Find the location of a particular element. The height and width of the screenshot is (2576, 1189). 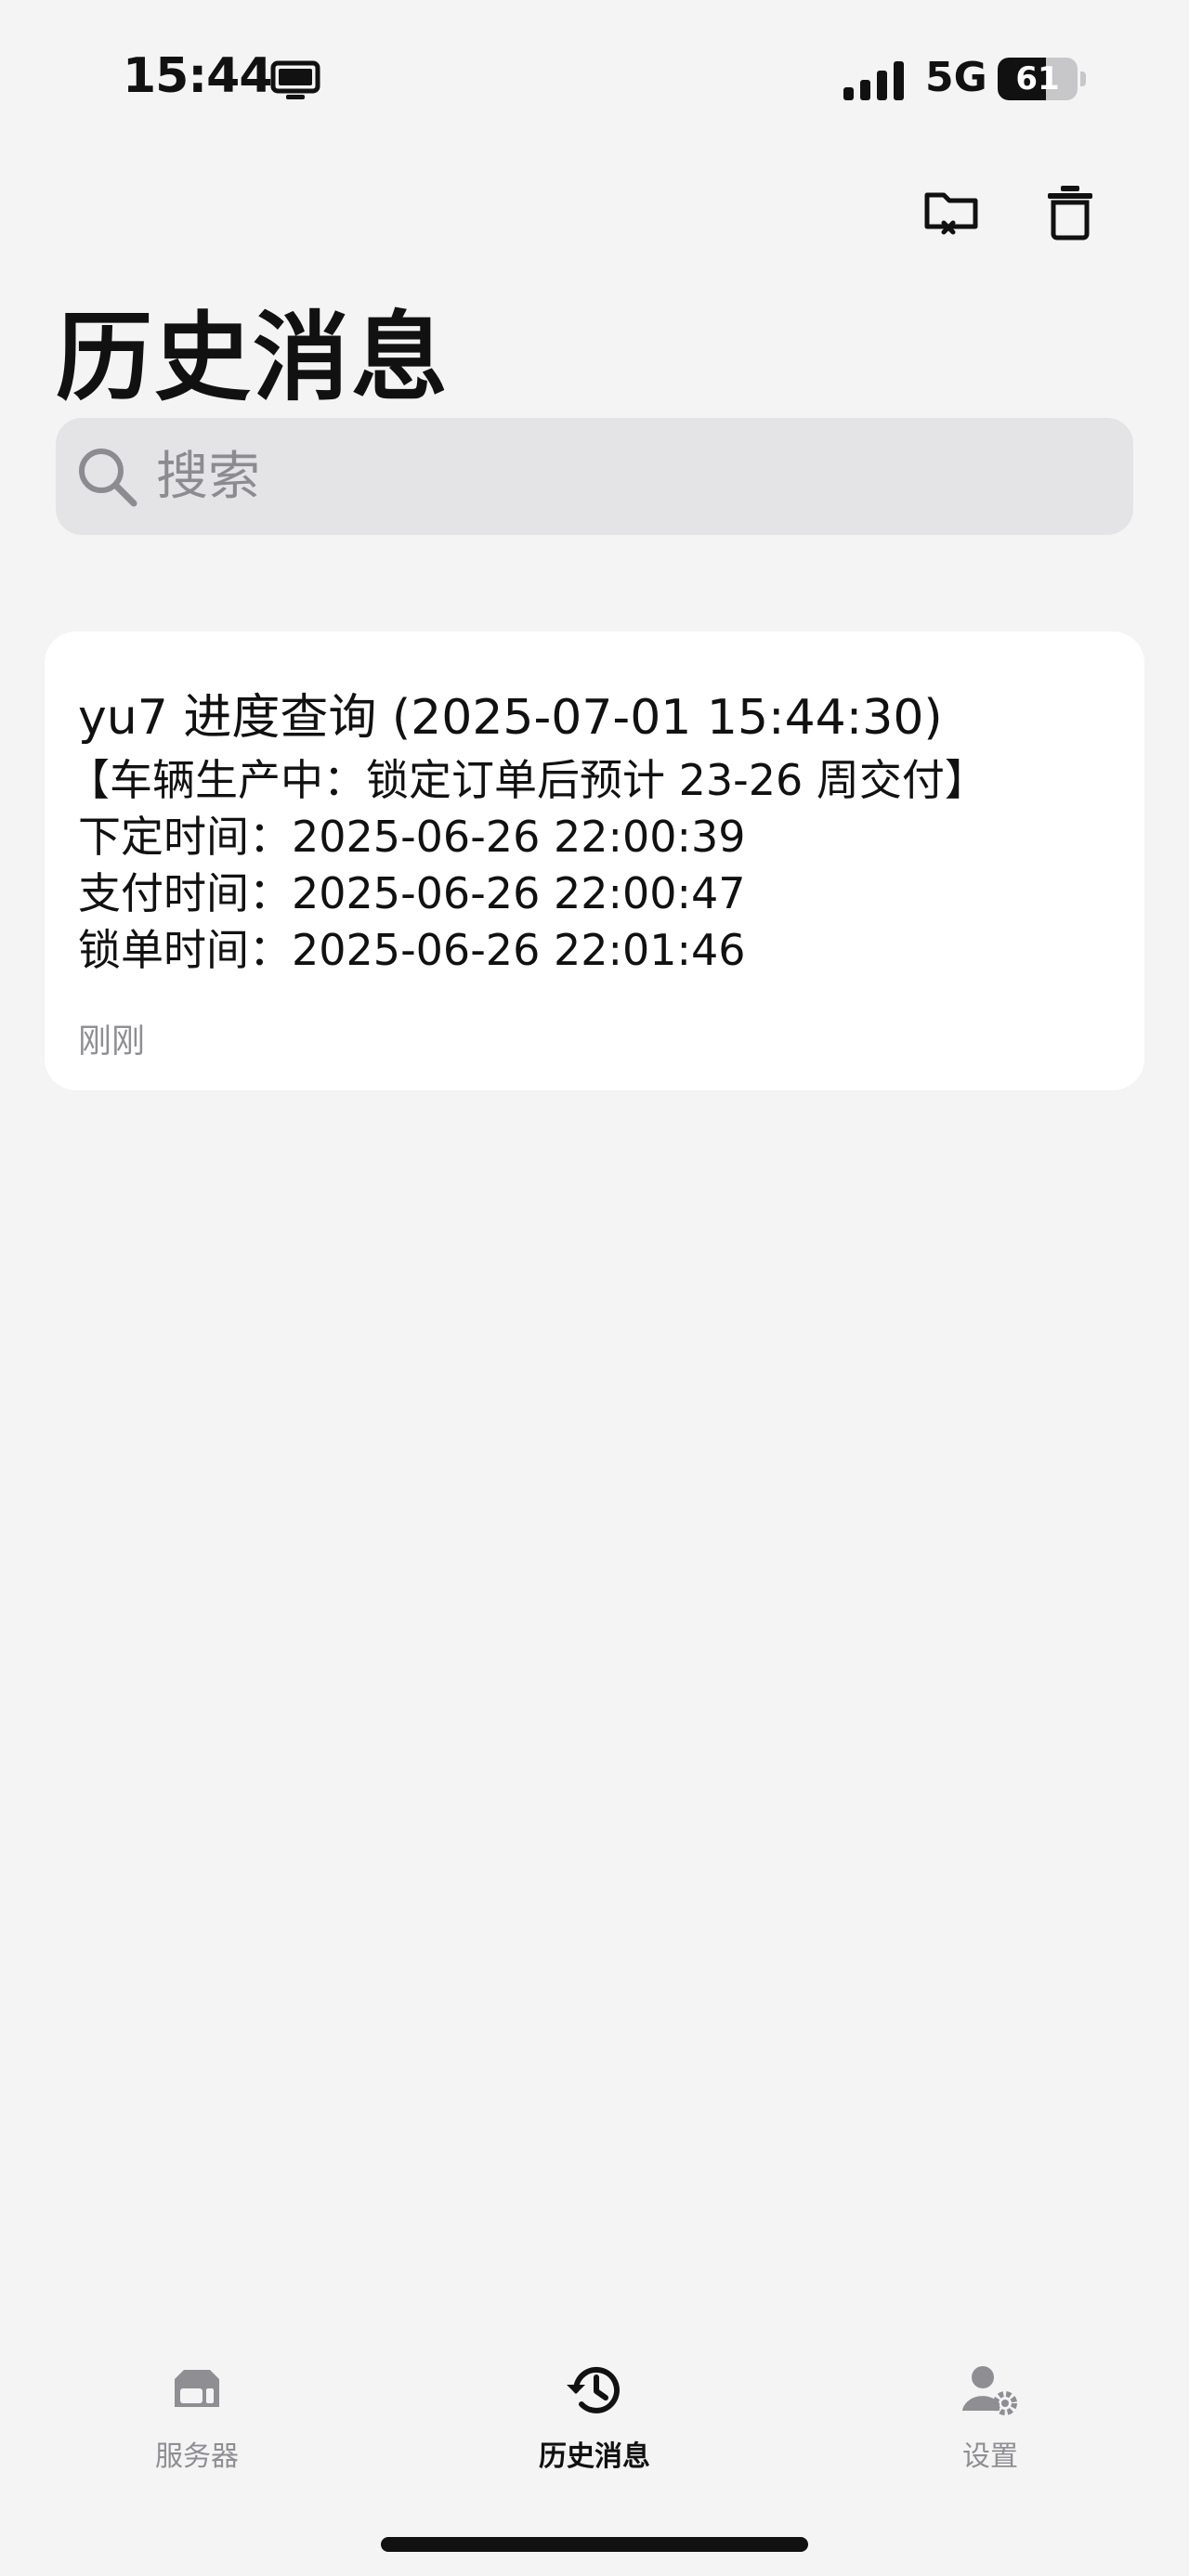

screen-mirror-icon is located at coordinates (295, 79).